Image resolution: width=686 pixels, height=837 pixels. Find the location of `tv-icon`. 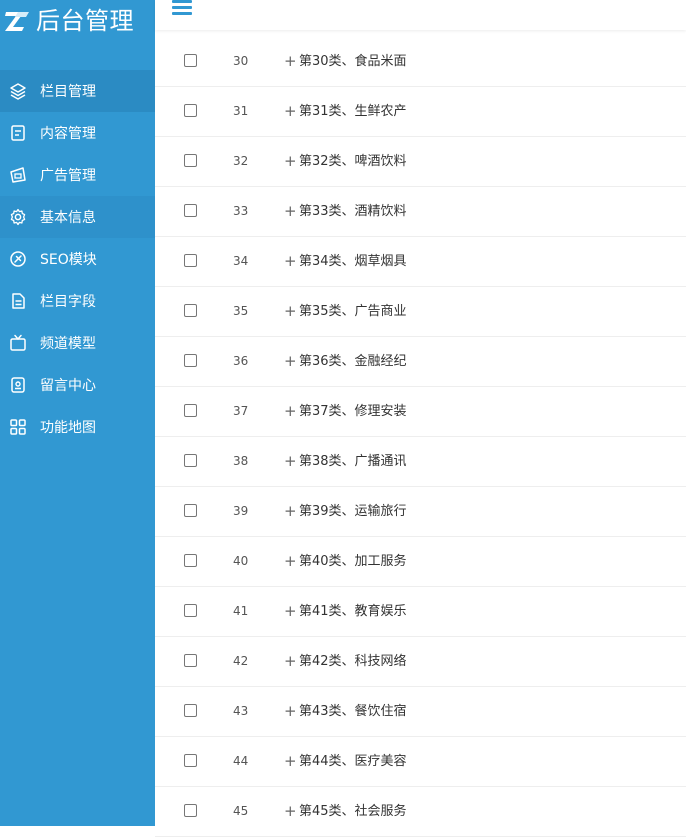

tv-icon is located at coordinates (18, 343).